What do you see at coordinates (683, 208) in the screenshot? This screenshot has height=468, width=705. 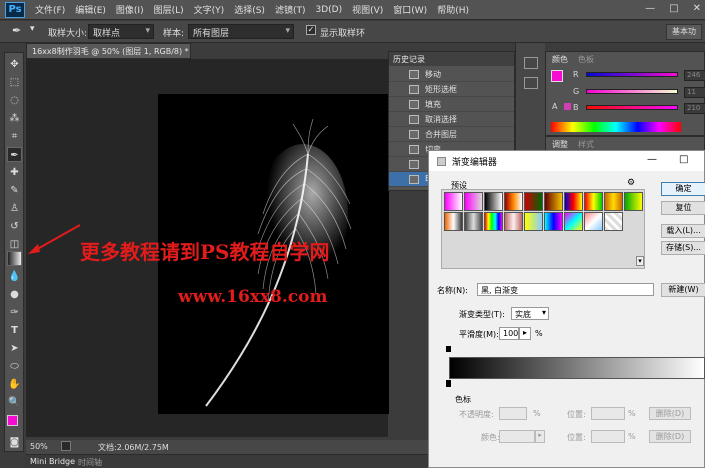 I see `reset-button: 复位` at bounding box center [683, 208].